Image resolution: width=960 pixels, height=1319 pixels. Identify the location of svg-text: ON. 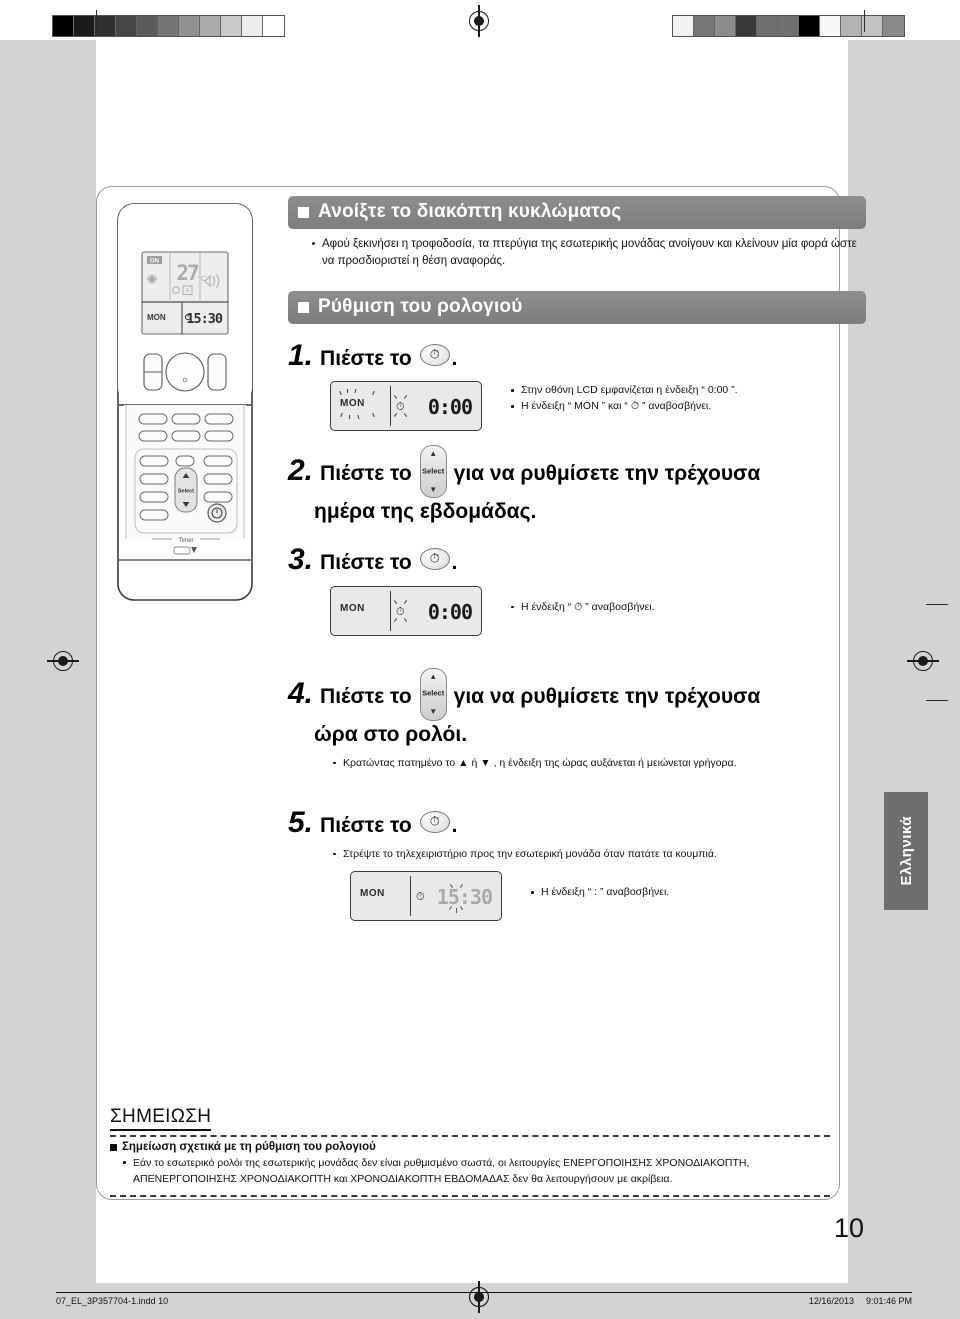
(154, 262).